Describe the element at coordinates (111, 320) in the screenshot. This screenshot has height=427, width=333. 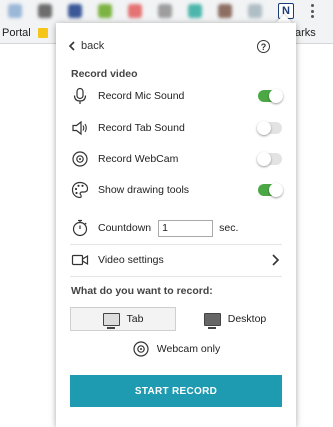
I see `tab-monitor-icon` at that location.